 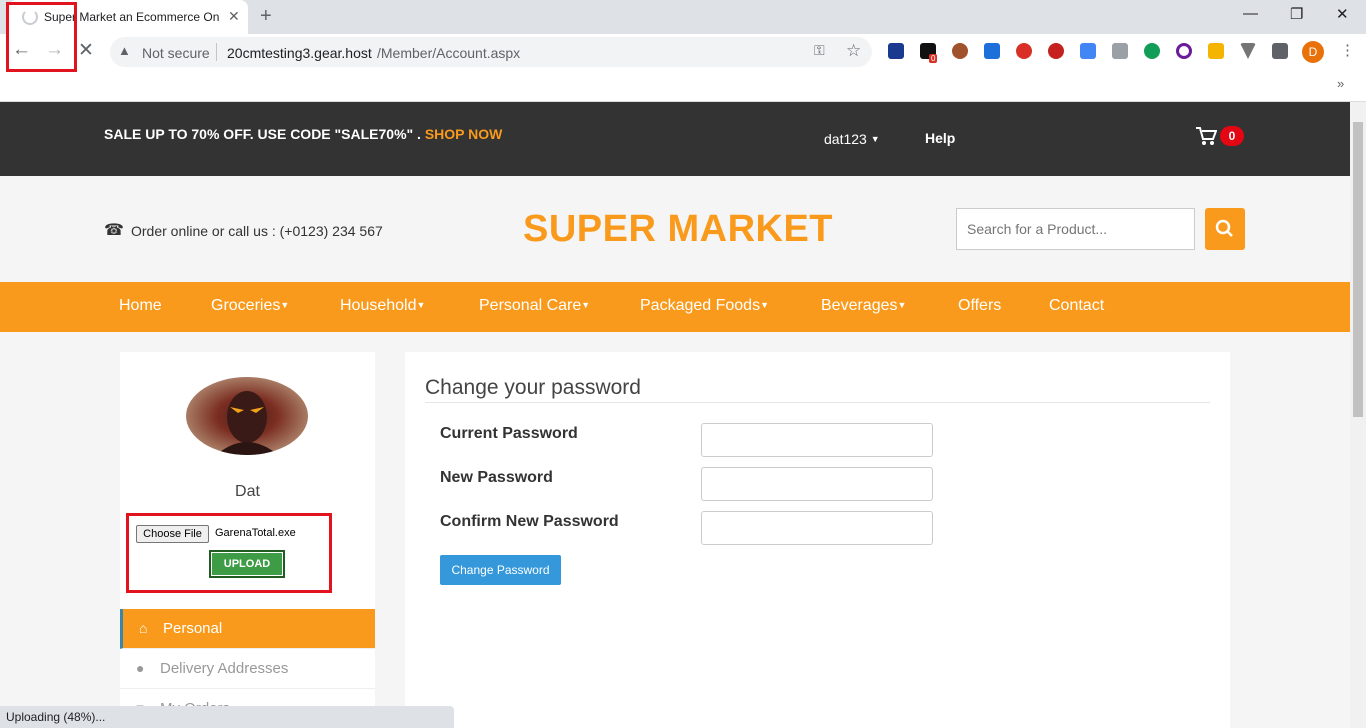 I want to click on avatar-figure, so click(x=247, y=423).